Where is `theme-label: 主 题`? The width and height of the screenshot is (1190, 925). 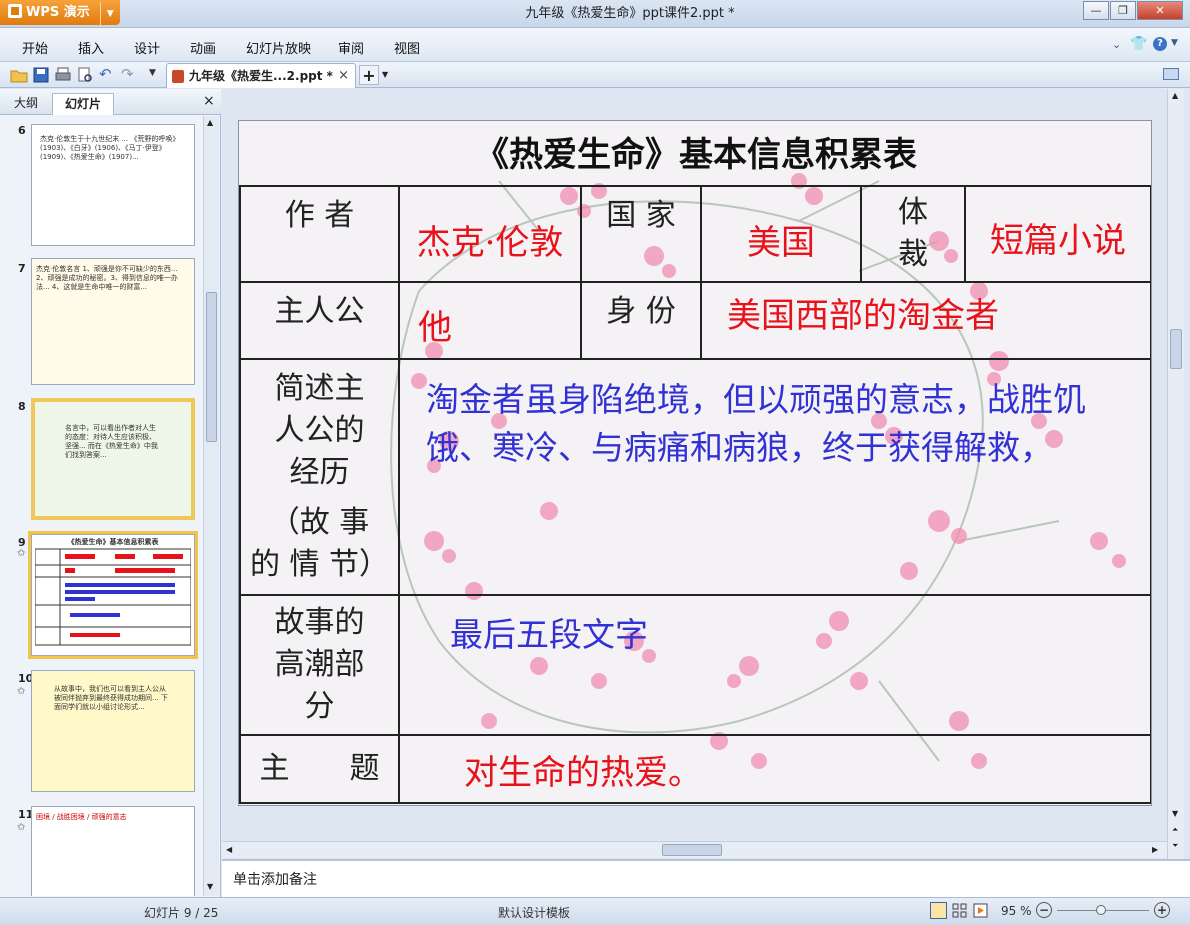 theme-label: 主 题 is located at coordinates (319, 768).